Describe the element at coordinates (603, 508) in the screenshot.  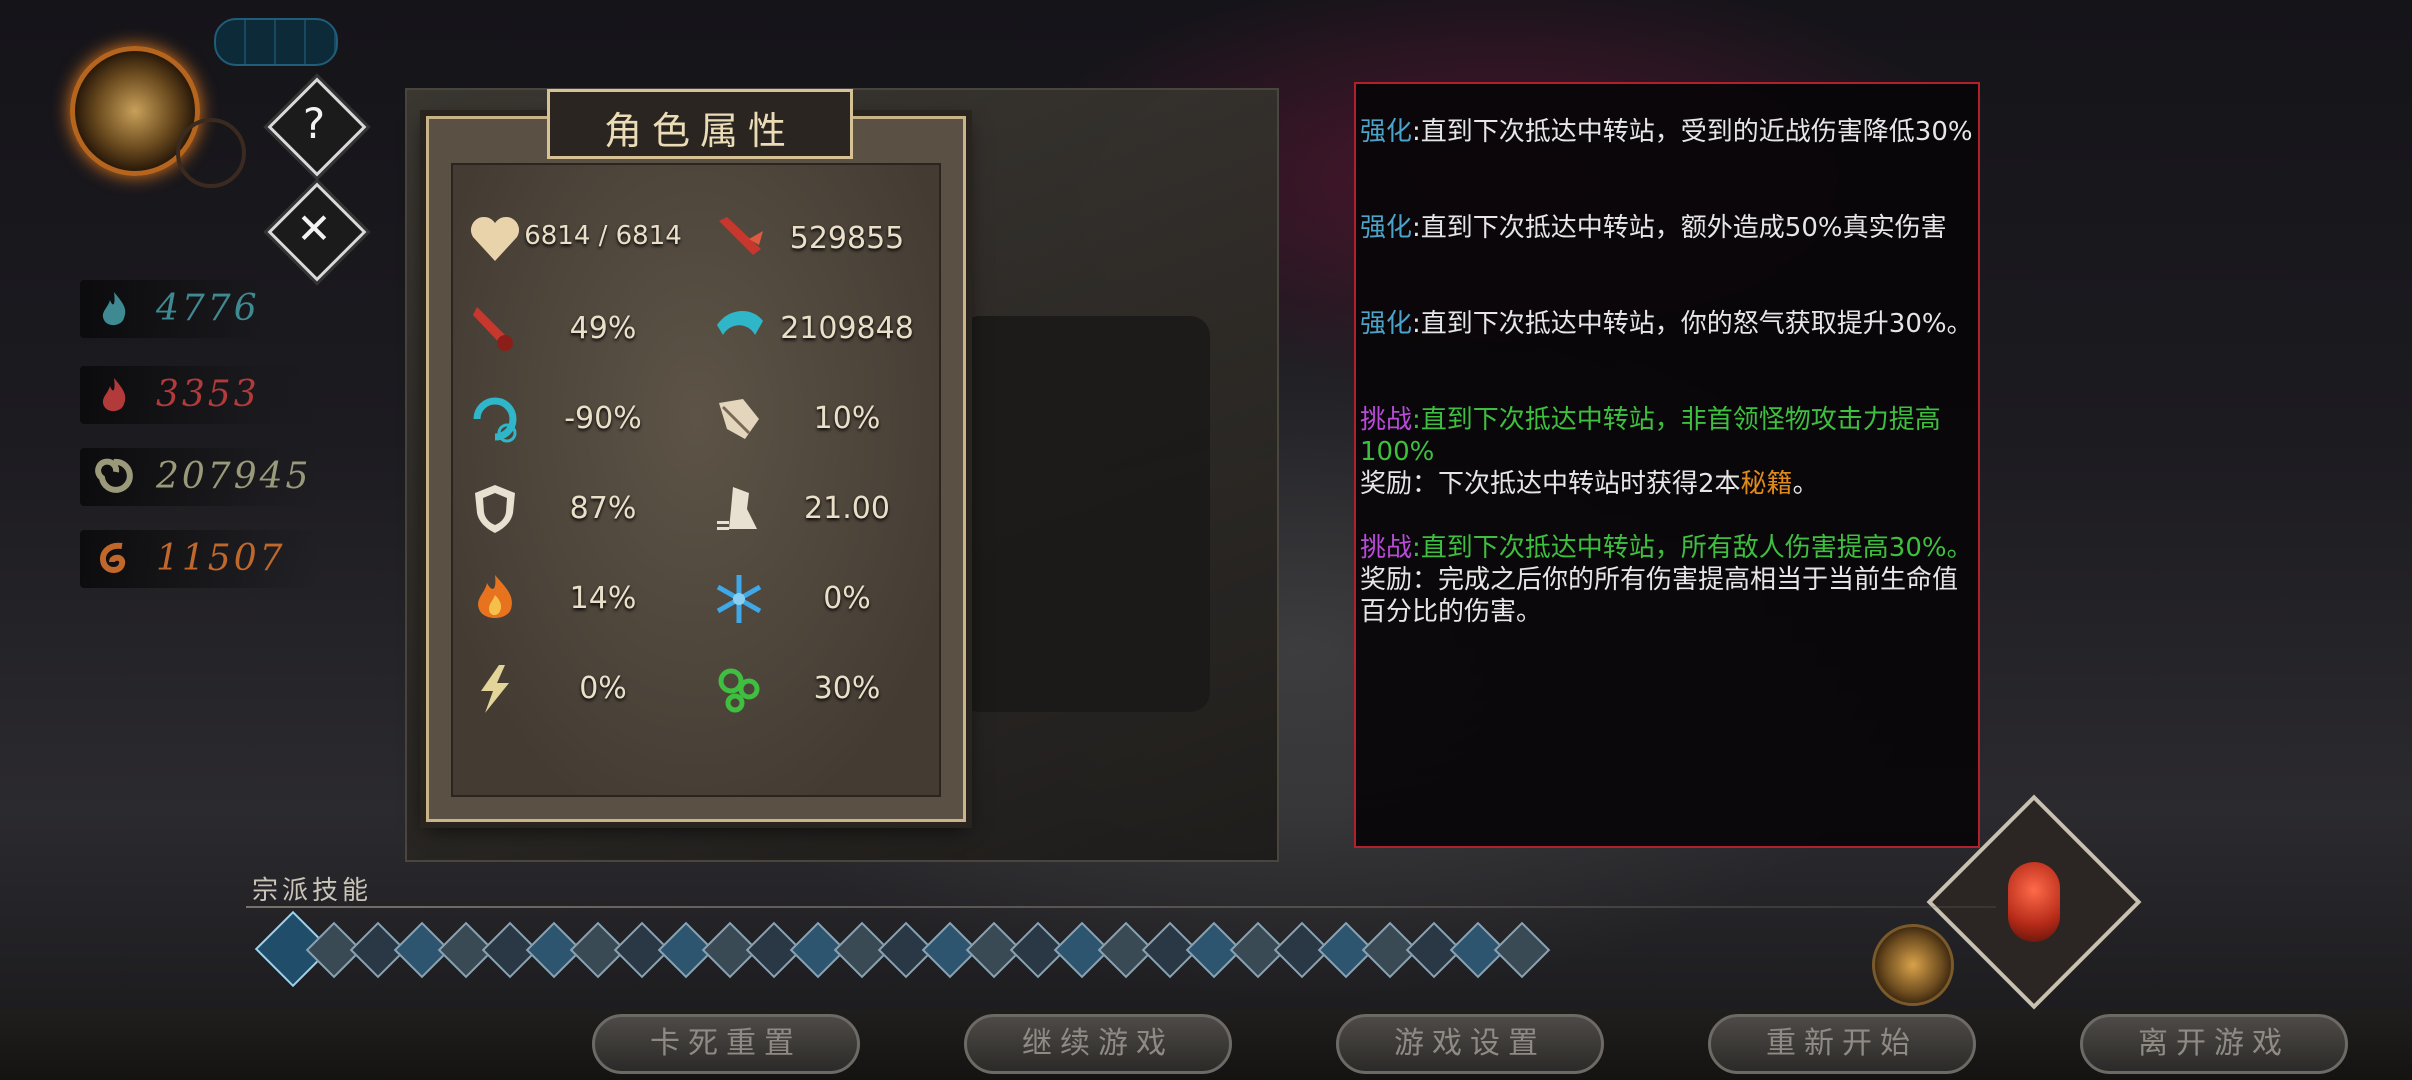
I see `stat-value: 87%` at that location.